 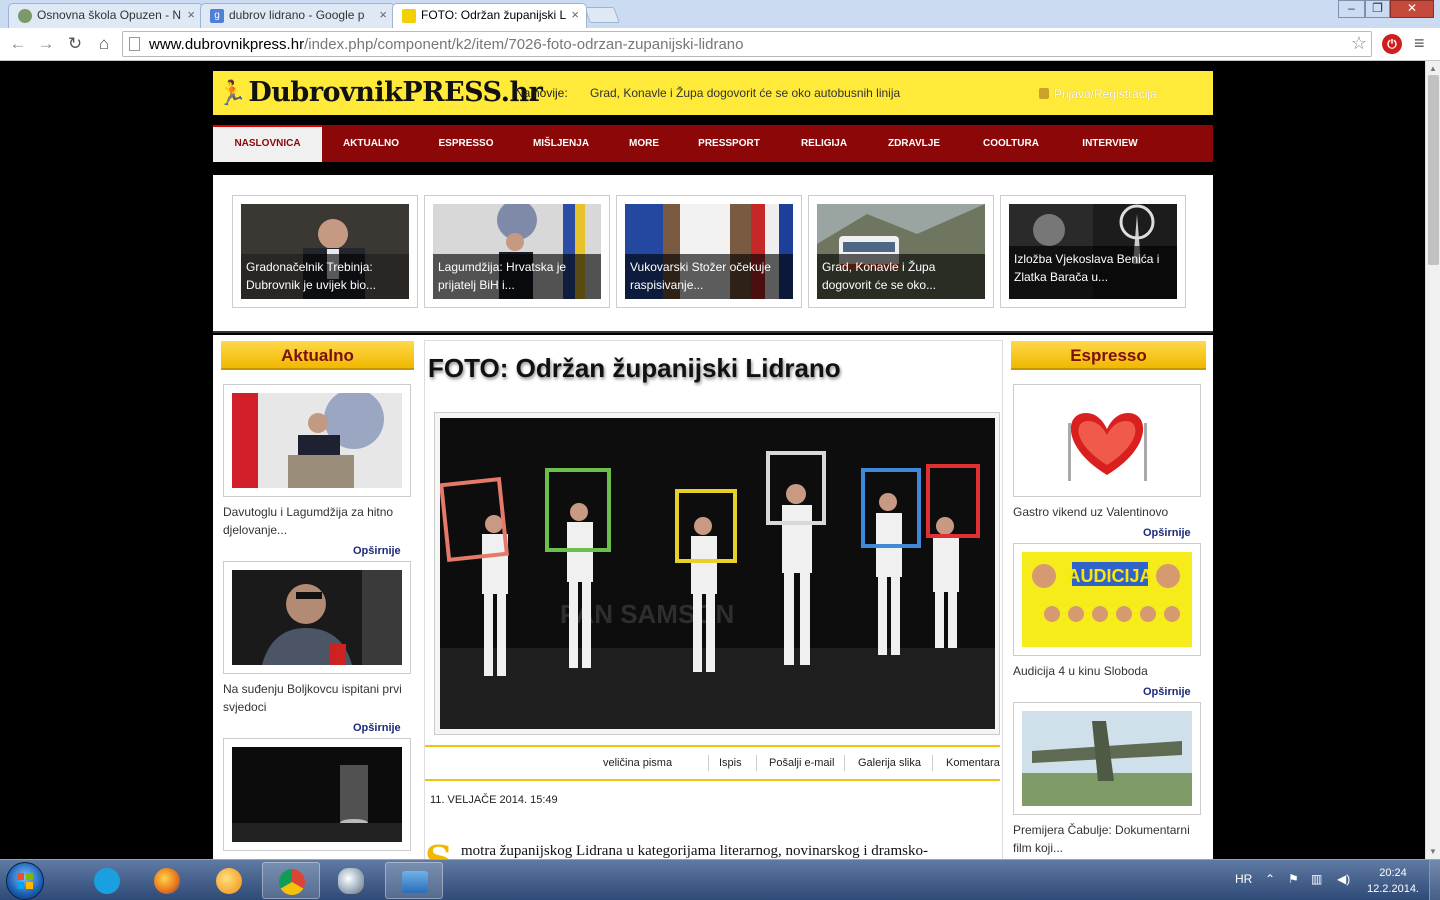 What do you see at coordinates (494, 15) in the screenshot?
I see `tab-label: FOTO: Održan županijski L` at bounding box center [494, 15].